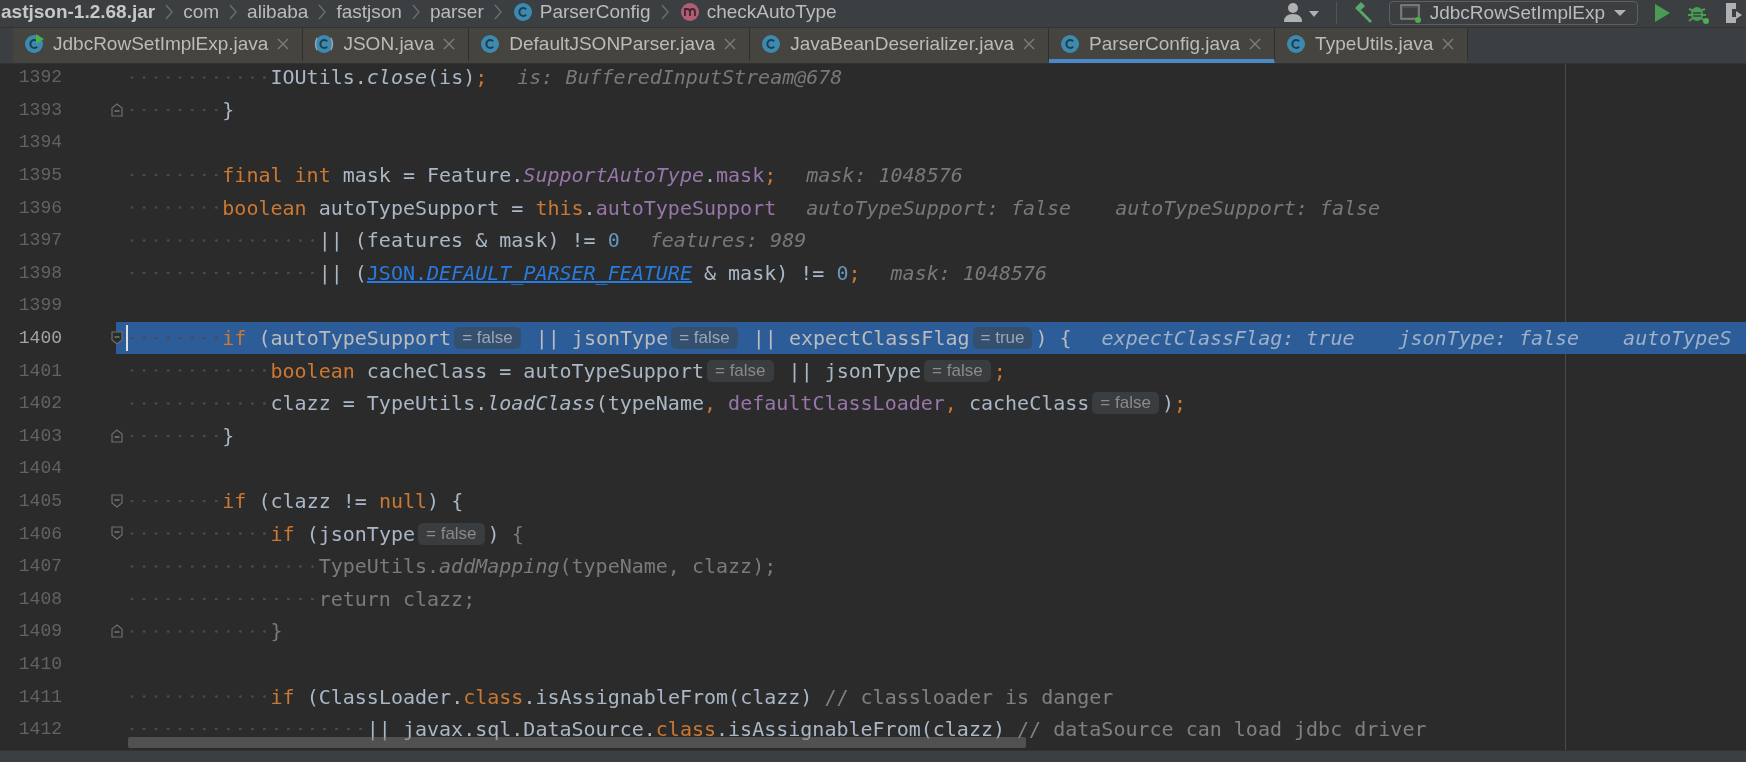  Describe the element at coordinates (39, 501) in the screenshot. I see `line-number: 1405` at that location.